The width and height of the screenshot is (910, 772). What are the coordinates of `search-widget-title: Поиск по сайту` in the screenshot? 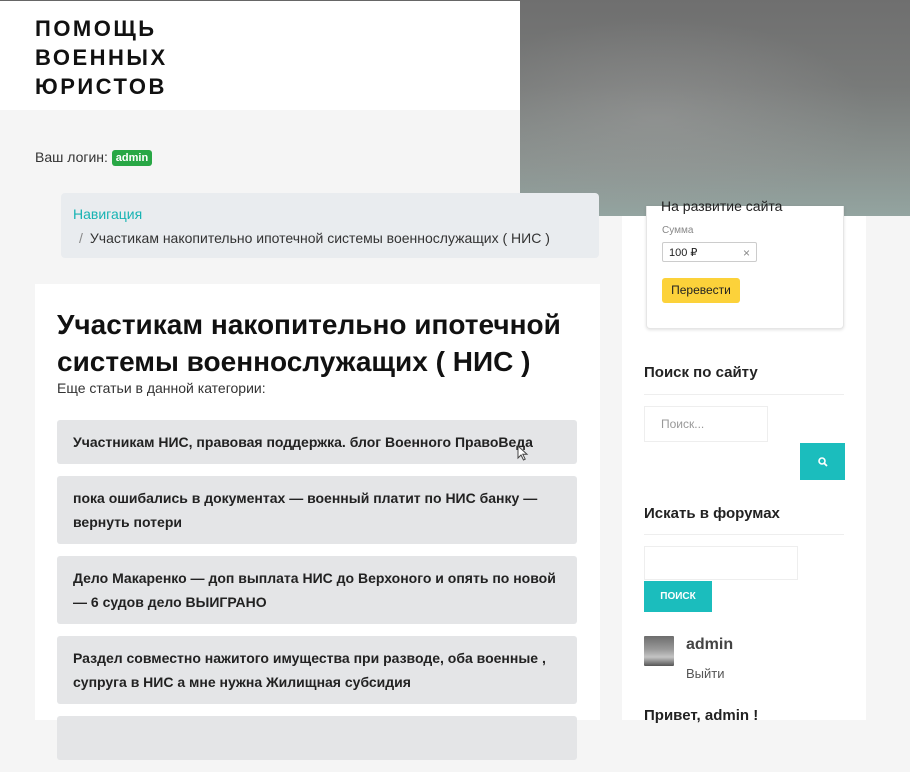 It's located at (701, 372).